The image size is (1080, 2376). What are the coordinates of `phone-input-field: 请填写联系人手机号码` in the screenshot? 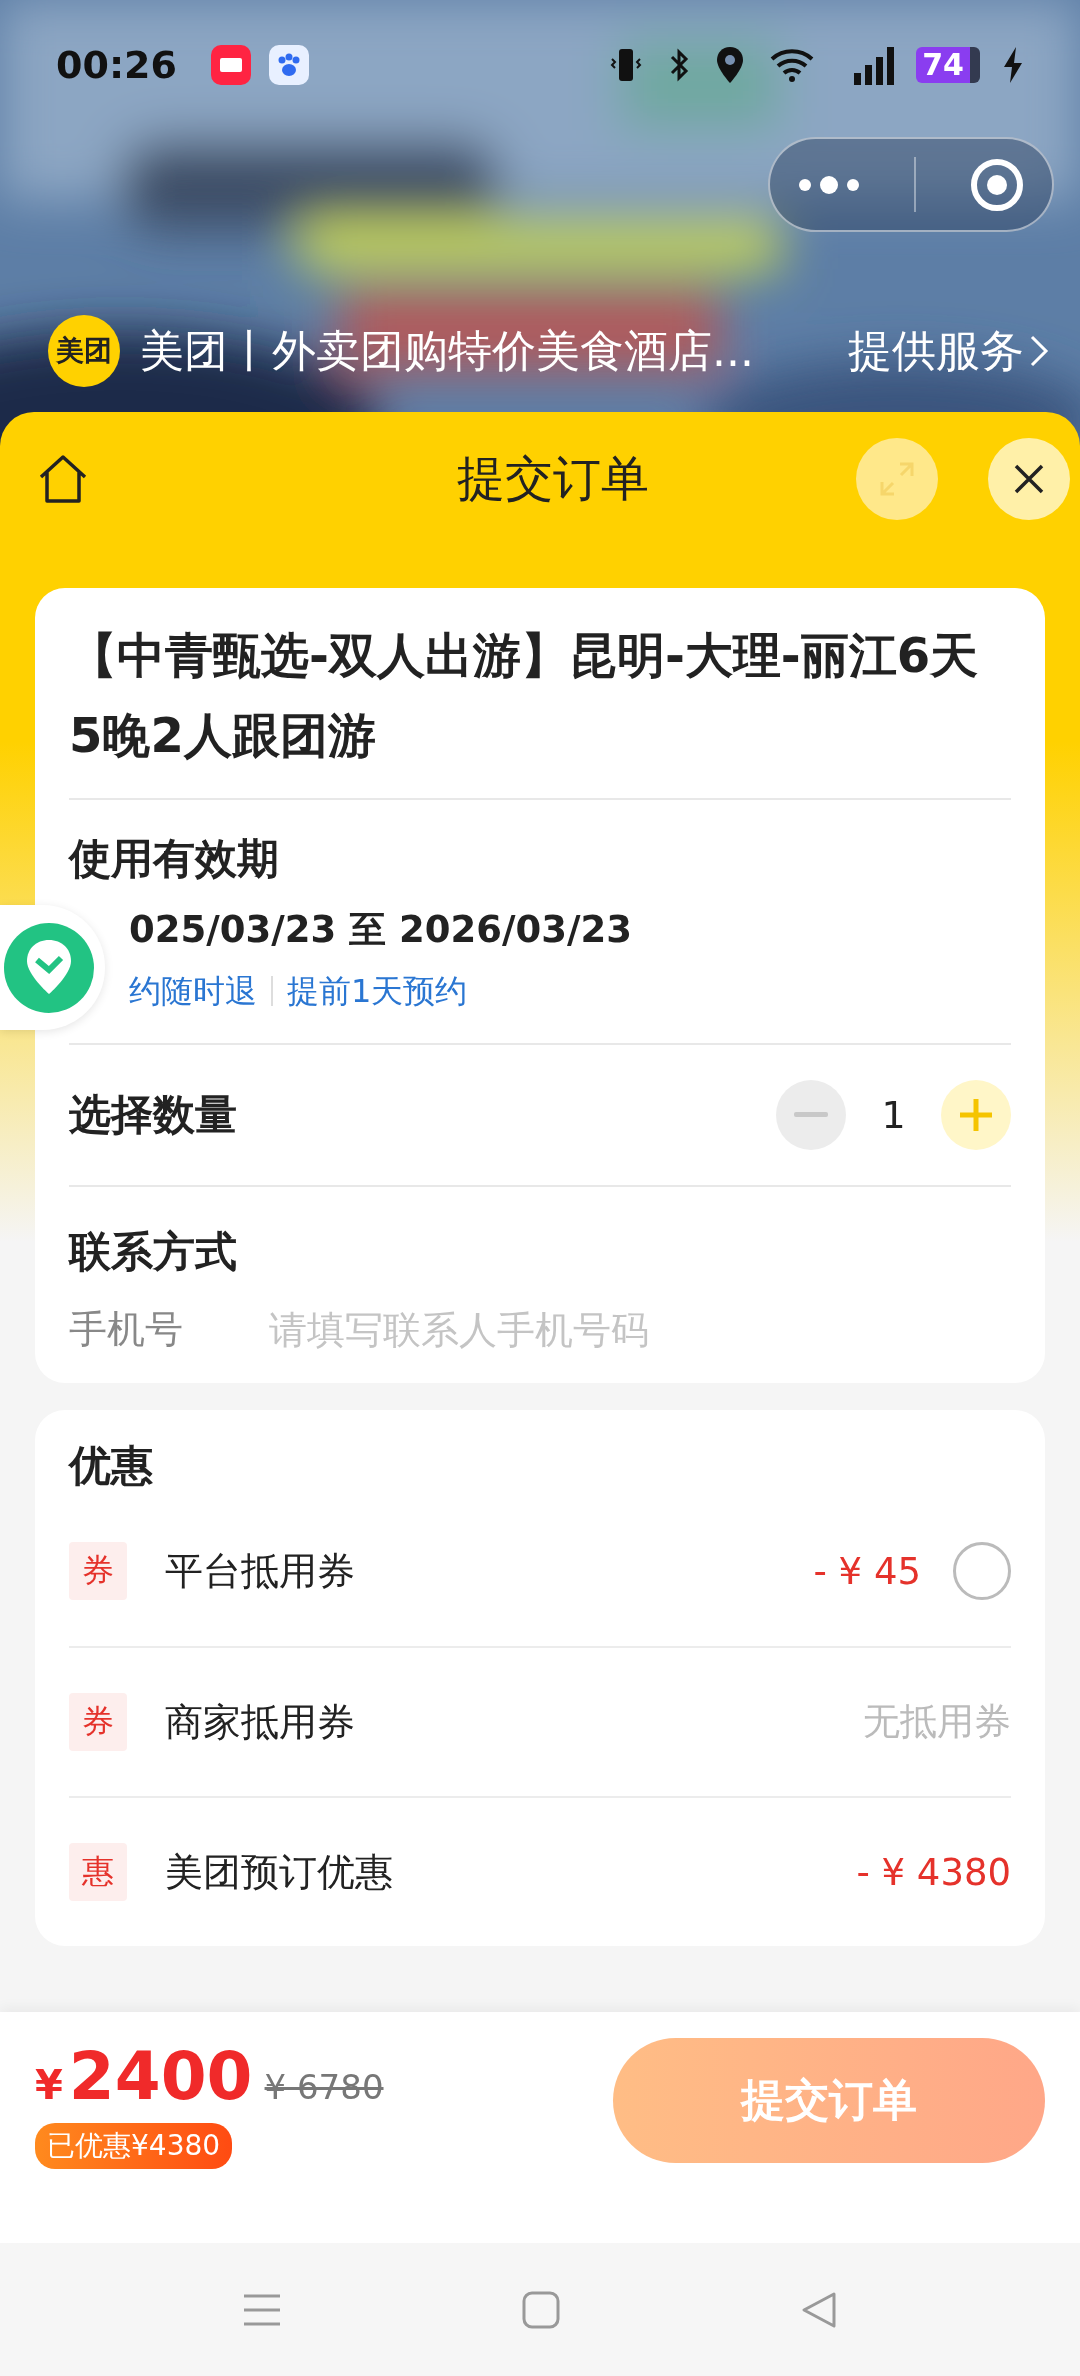 It's located at (639, 1329).